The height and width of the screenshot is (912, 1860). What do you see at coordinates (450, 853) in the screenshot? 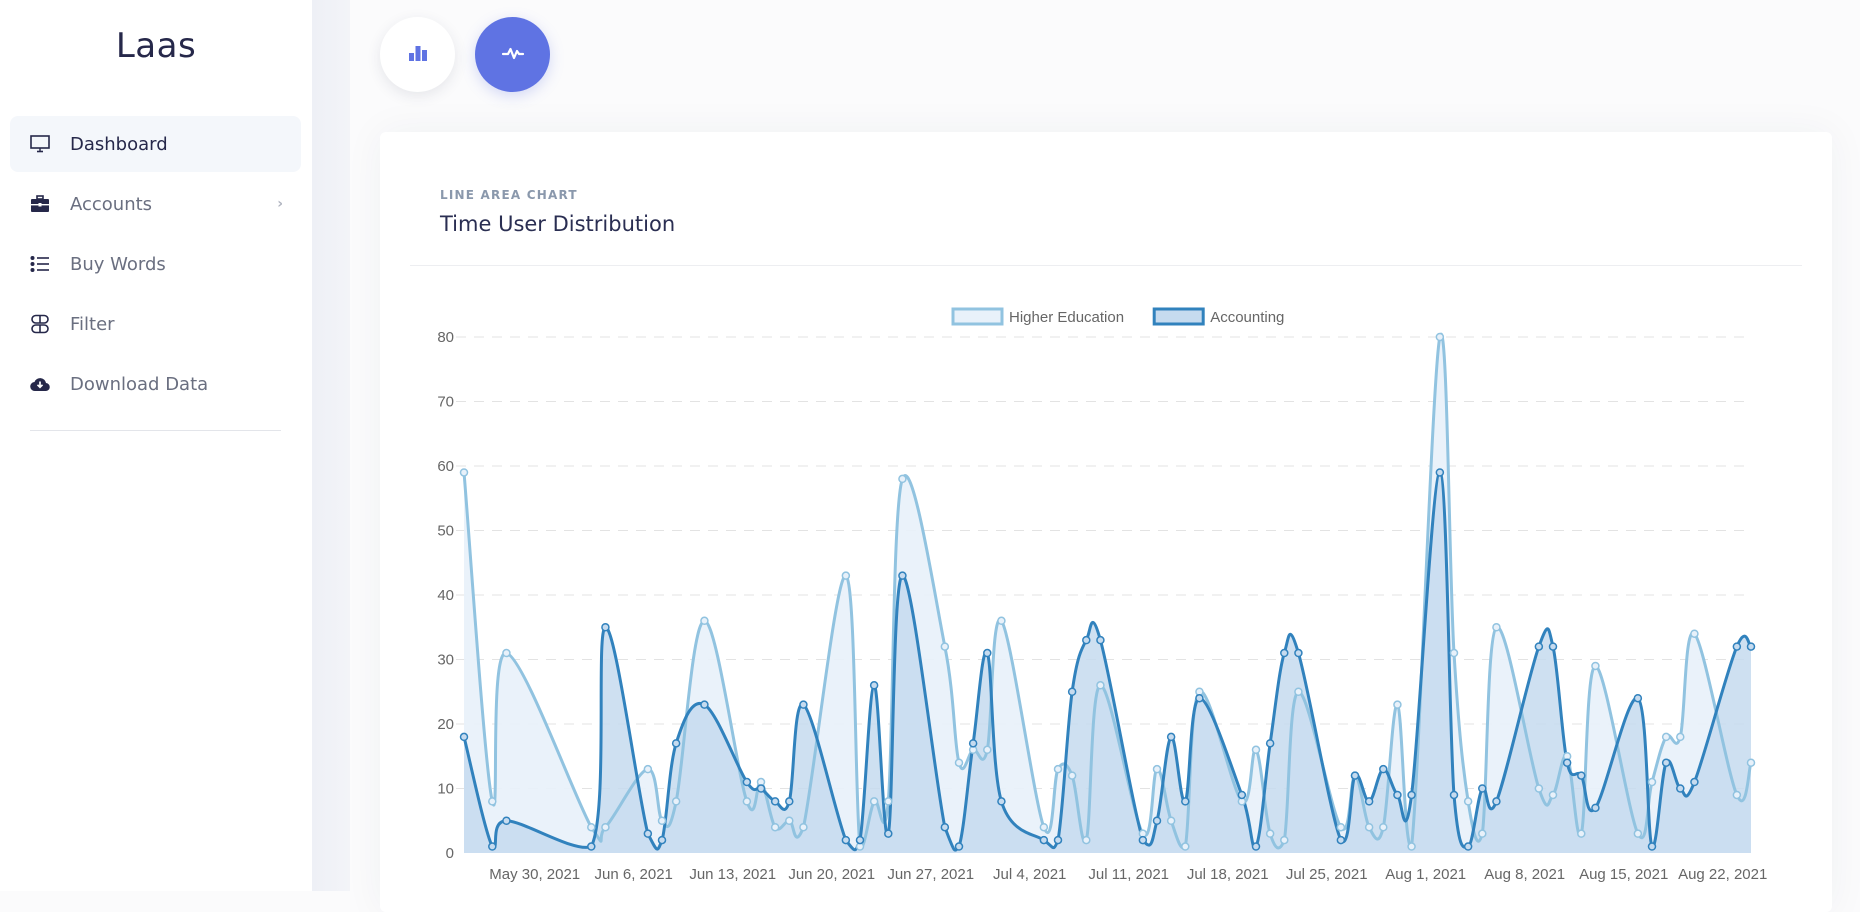
I see `y-tick-label: 0` at bounding box center [450, 853].